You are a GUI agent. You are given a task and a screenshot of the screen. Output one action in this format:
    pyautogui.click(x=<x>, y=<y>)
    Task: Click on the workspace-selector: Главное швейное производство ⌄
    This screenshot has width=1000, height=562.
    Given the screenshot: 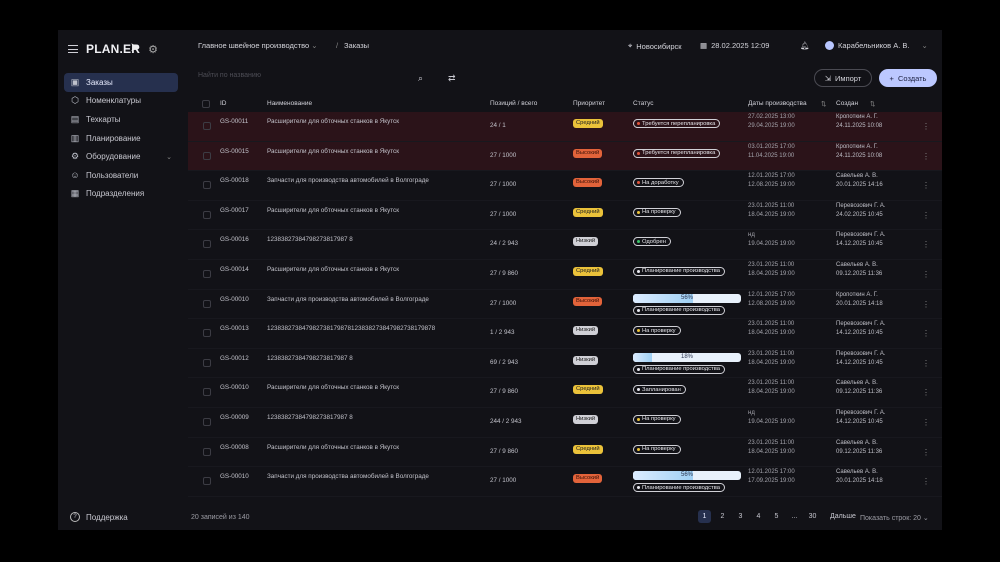 What is the action you would take?
    pyautogui.click(x=258, y=45)
    